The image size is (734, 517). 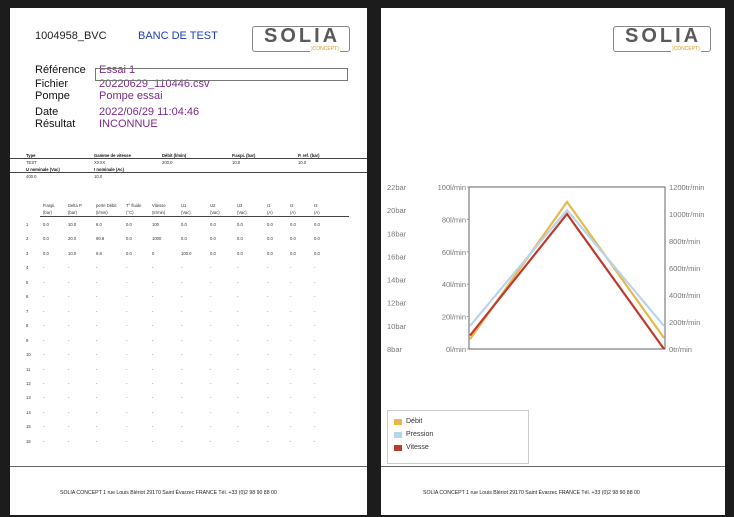 What do you see at coordinates (292, 205) in the screenshot?
I see `table-header: I2` at bounding box center [292, 205].